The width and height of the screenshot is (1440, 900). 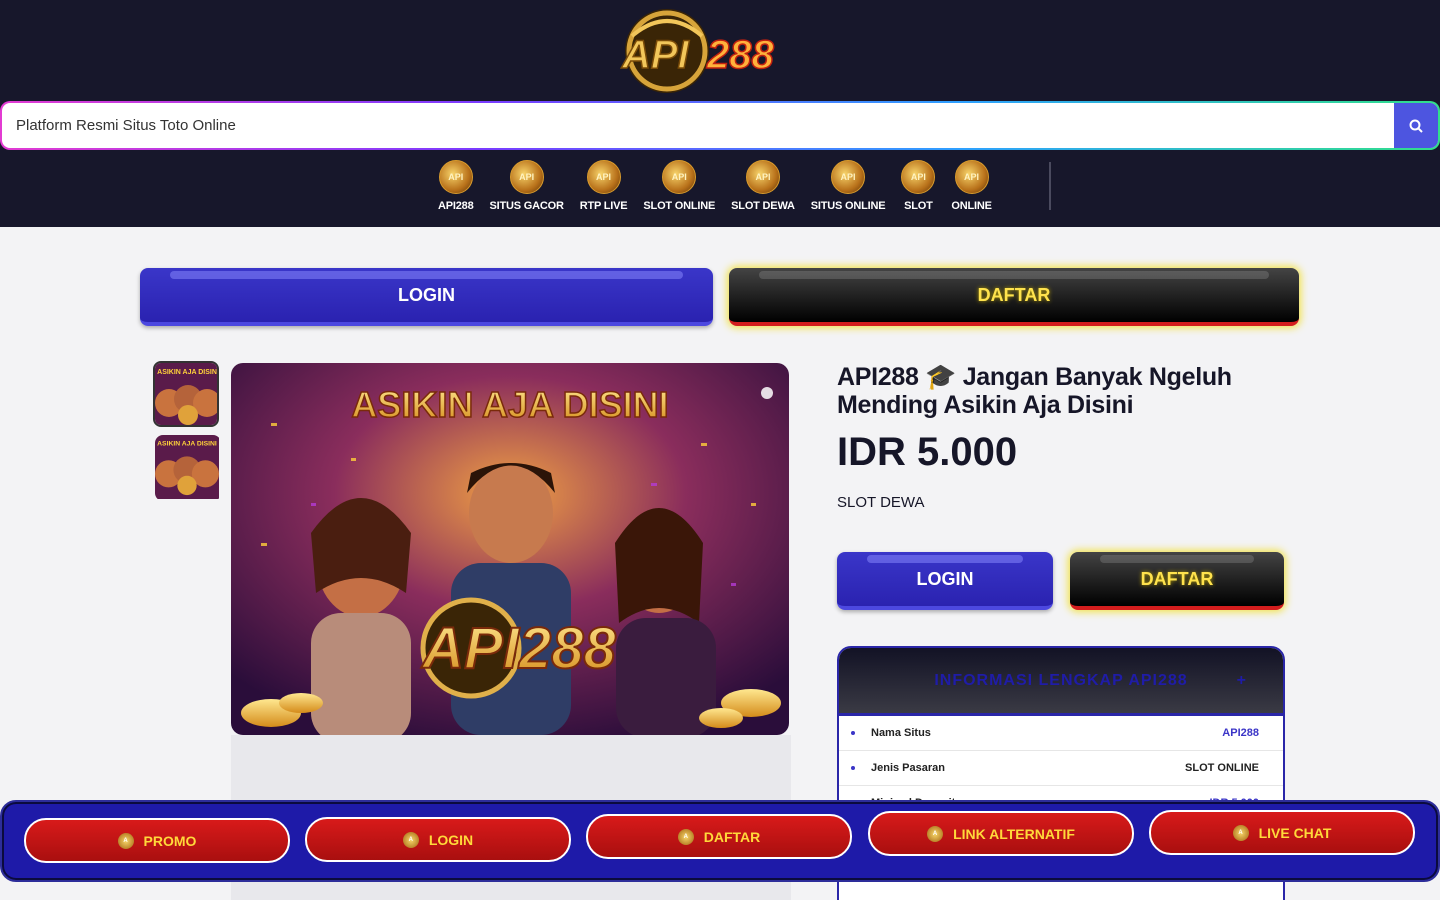 What do you see at coordinates (456, 206) in the screenshot?
I see `nav-label: API288` at bounding box center [456, 206].